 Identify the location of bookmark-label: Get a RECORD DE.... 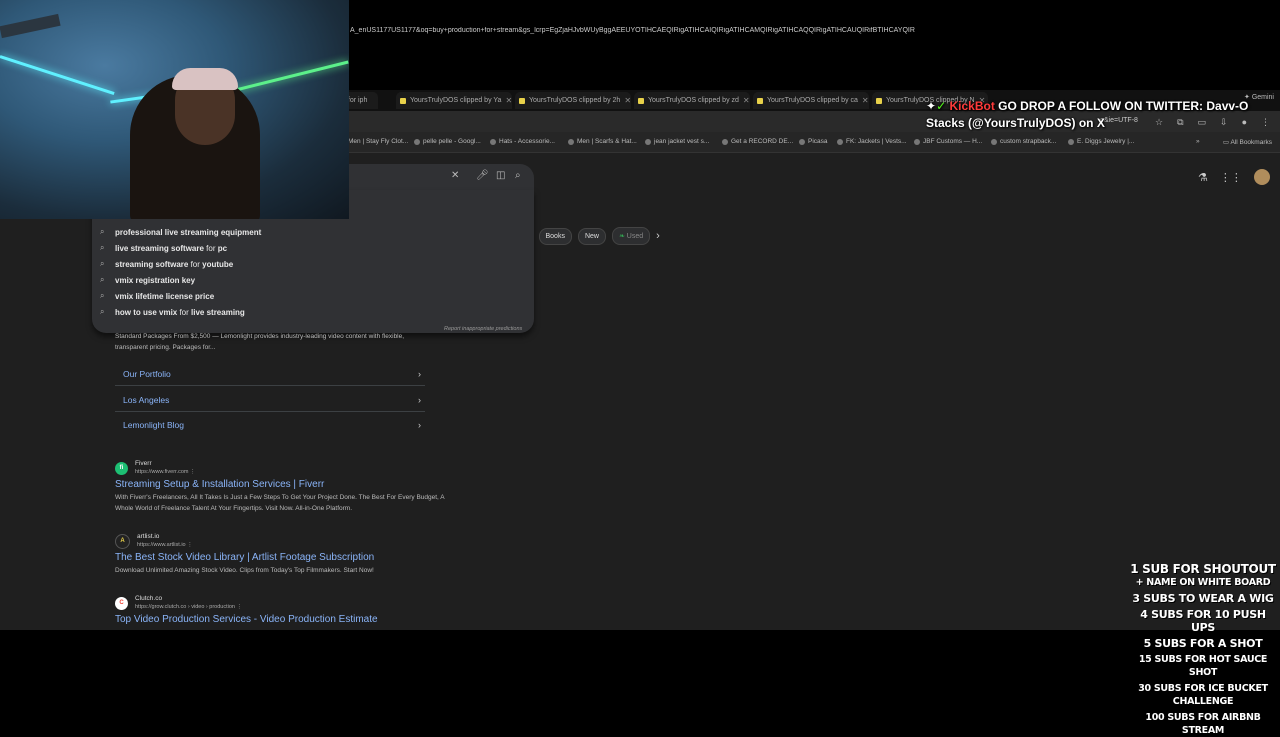
(762, 141).